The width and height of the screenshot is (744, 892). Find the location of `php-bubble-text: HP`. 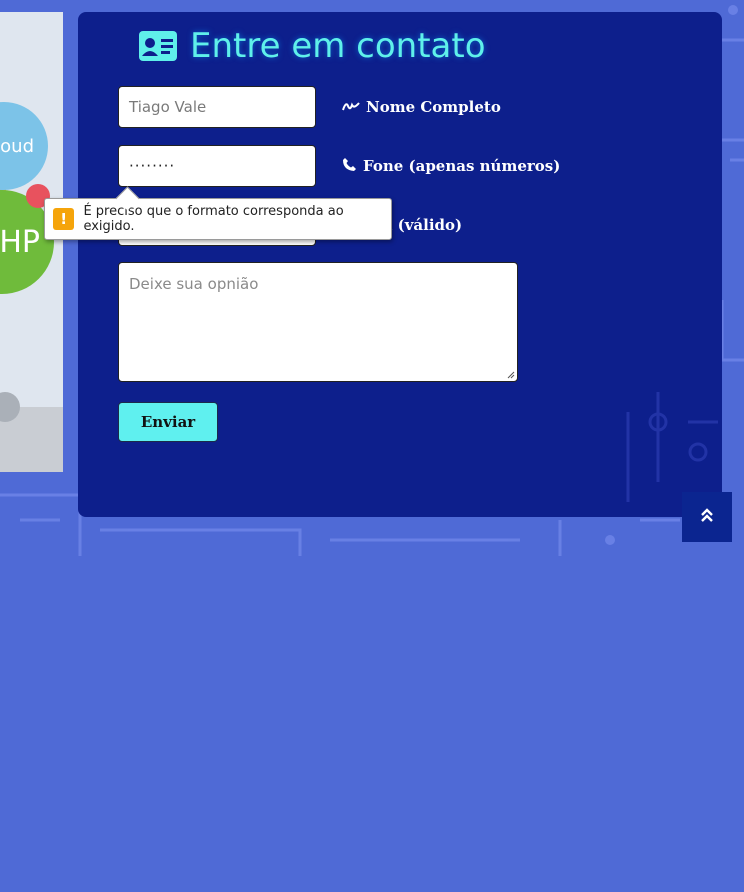

php-bubble-text: HP is located at coordinates (20, 242).